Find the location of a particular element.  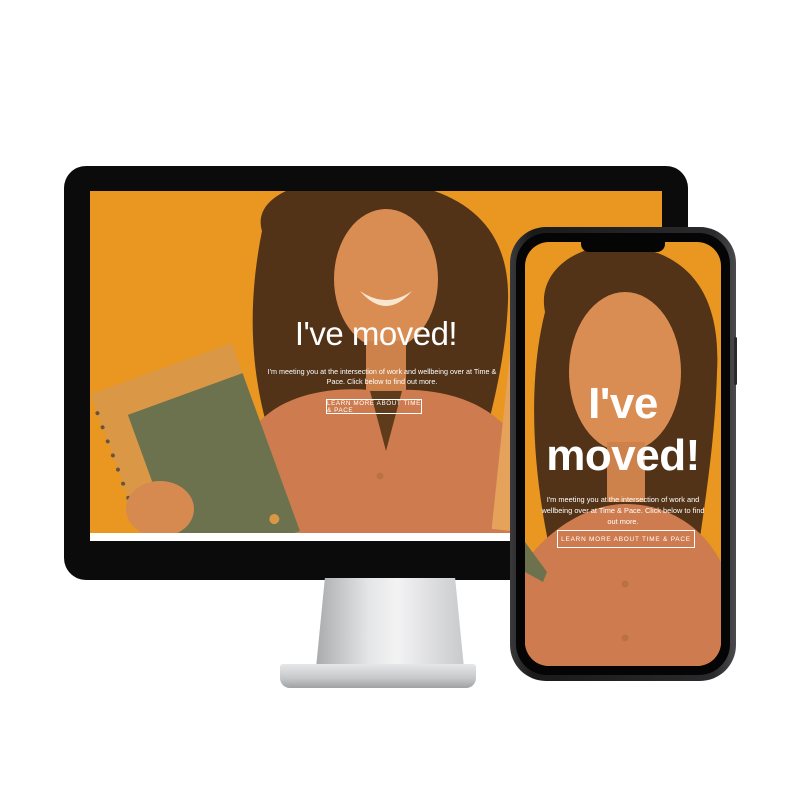

mobile-heading-line2: moved! is located at coordinates (623, 455).